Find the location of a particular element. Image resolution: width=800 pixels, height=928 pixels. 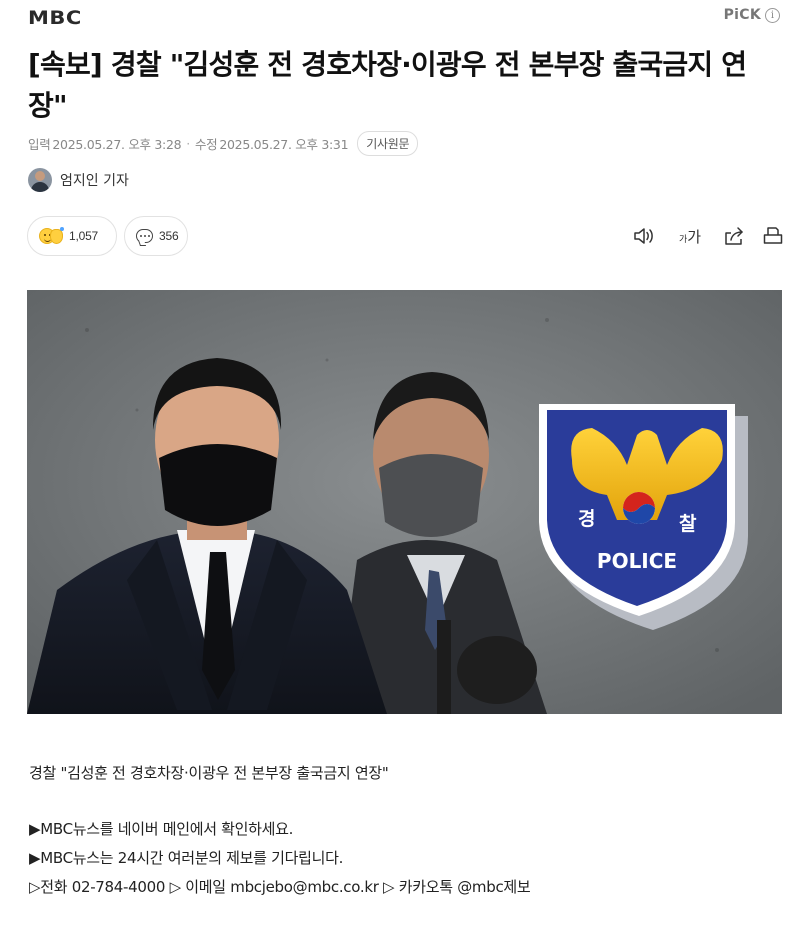

font-big-glyph: 가 is located at coordinates (694, 236).